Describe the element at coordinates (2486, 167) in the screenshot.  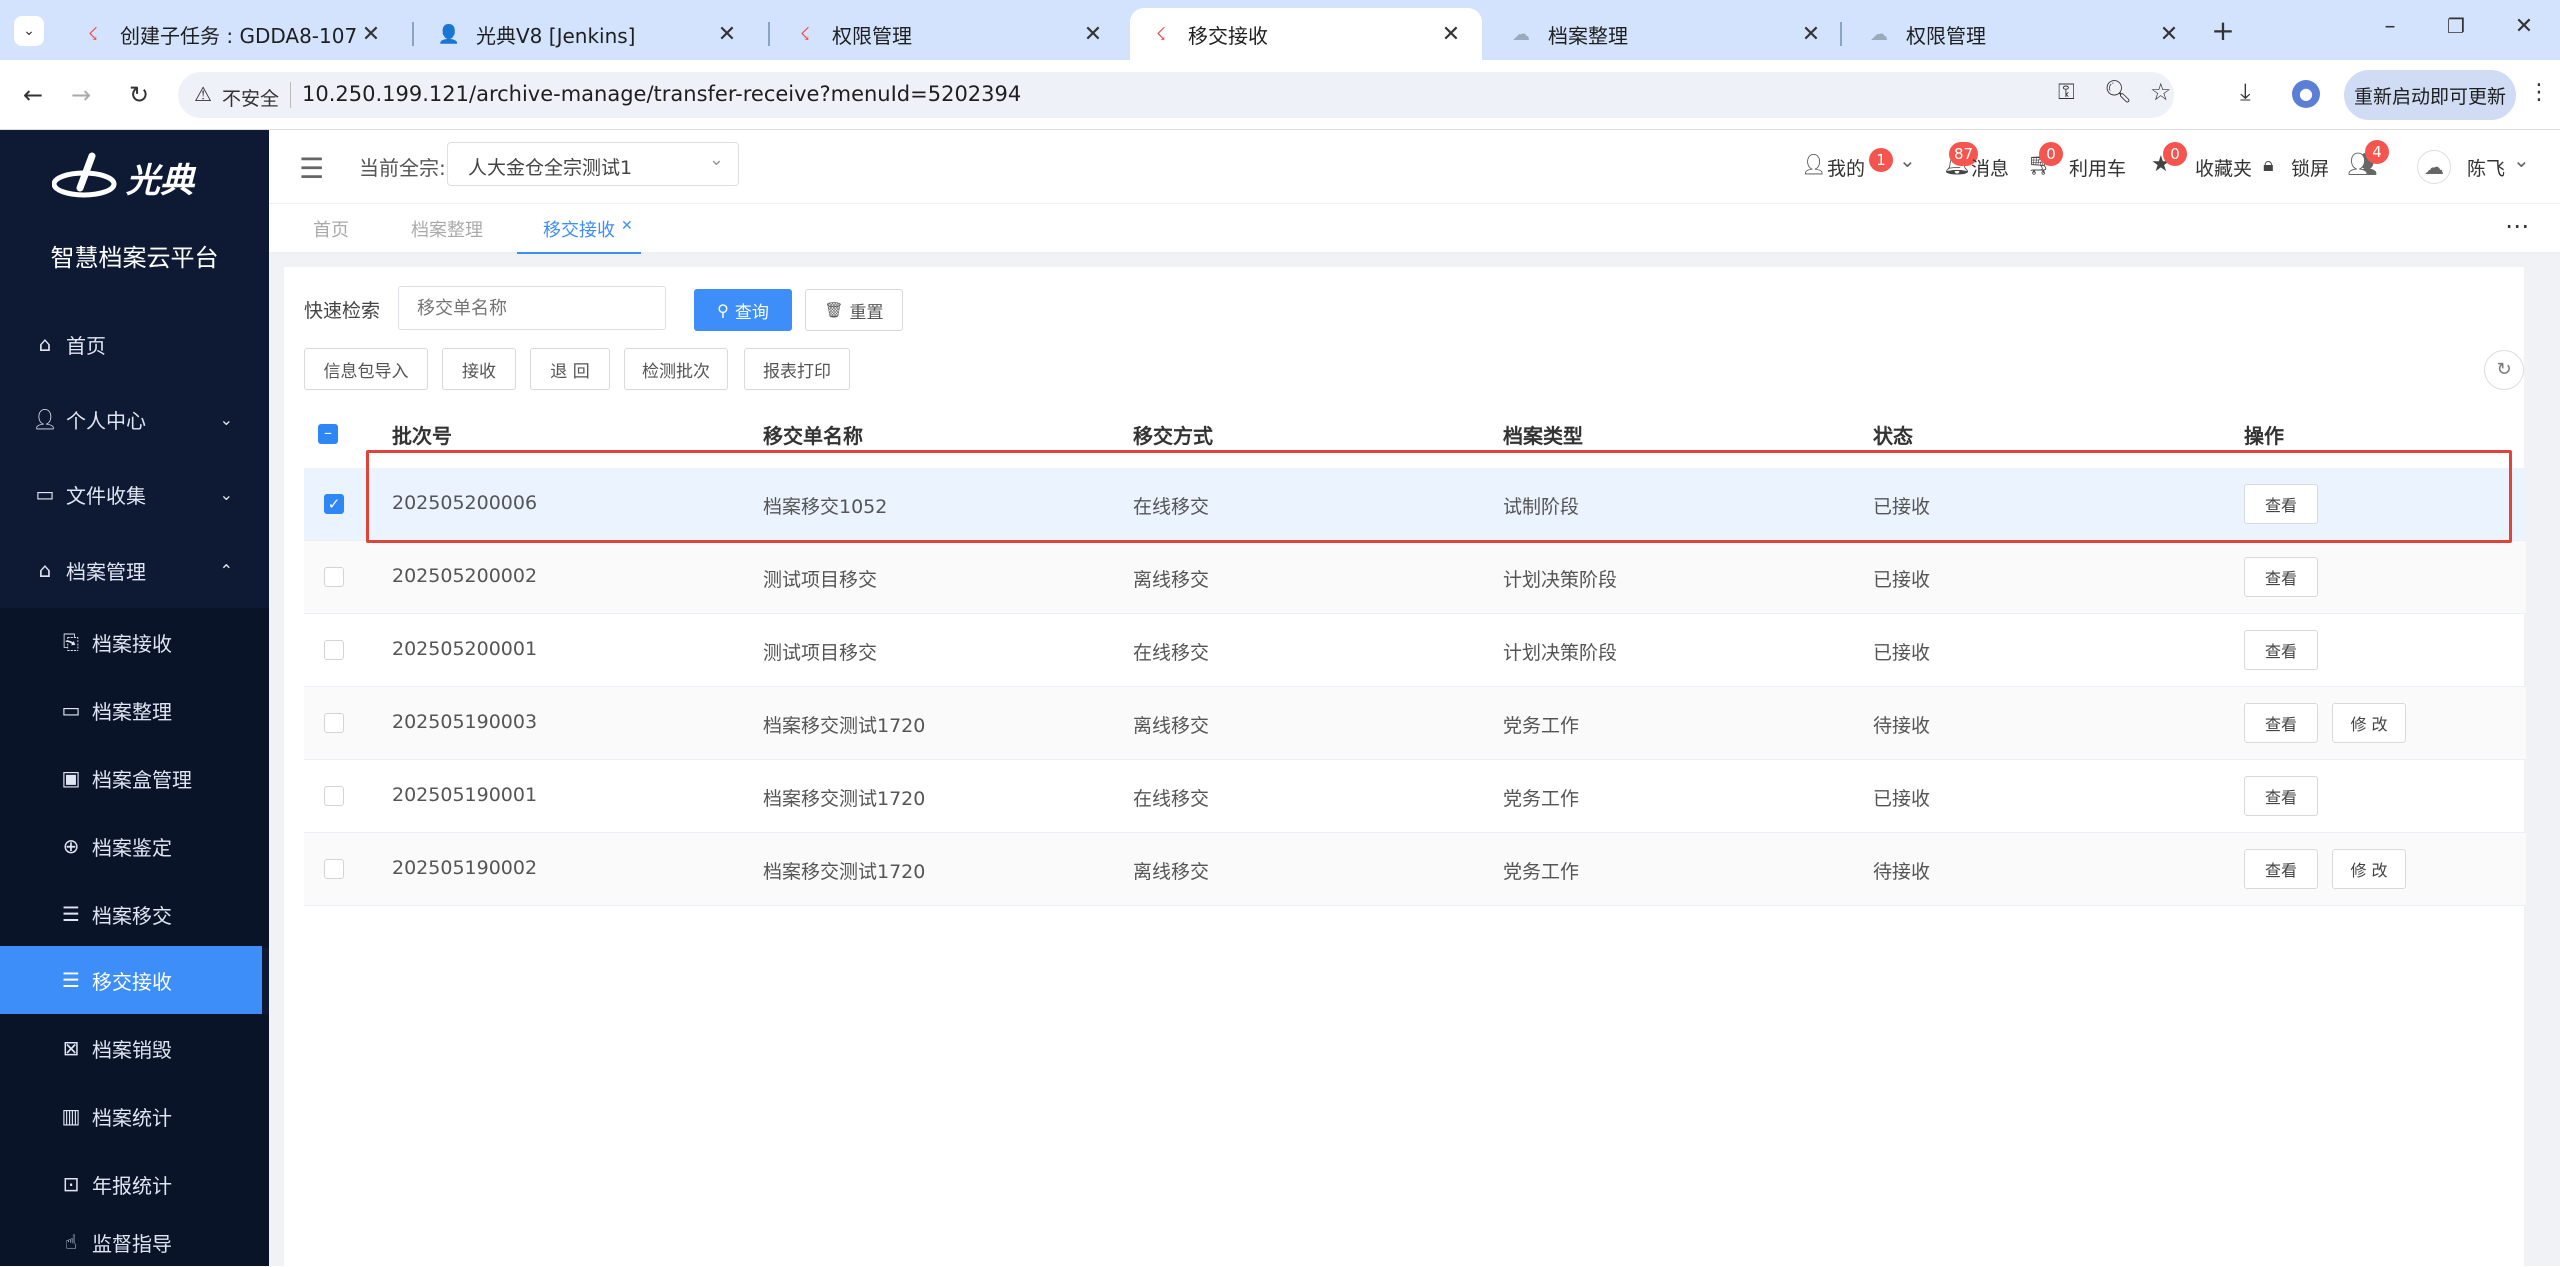
I see `user-name: 陈飞` at that location.